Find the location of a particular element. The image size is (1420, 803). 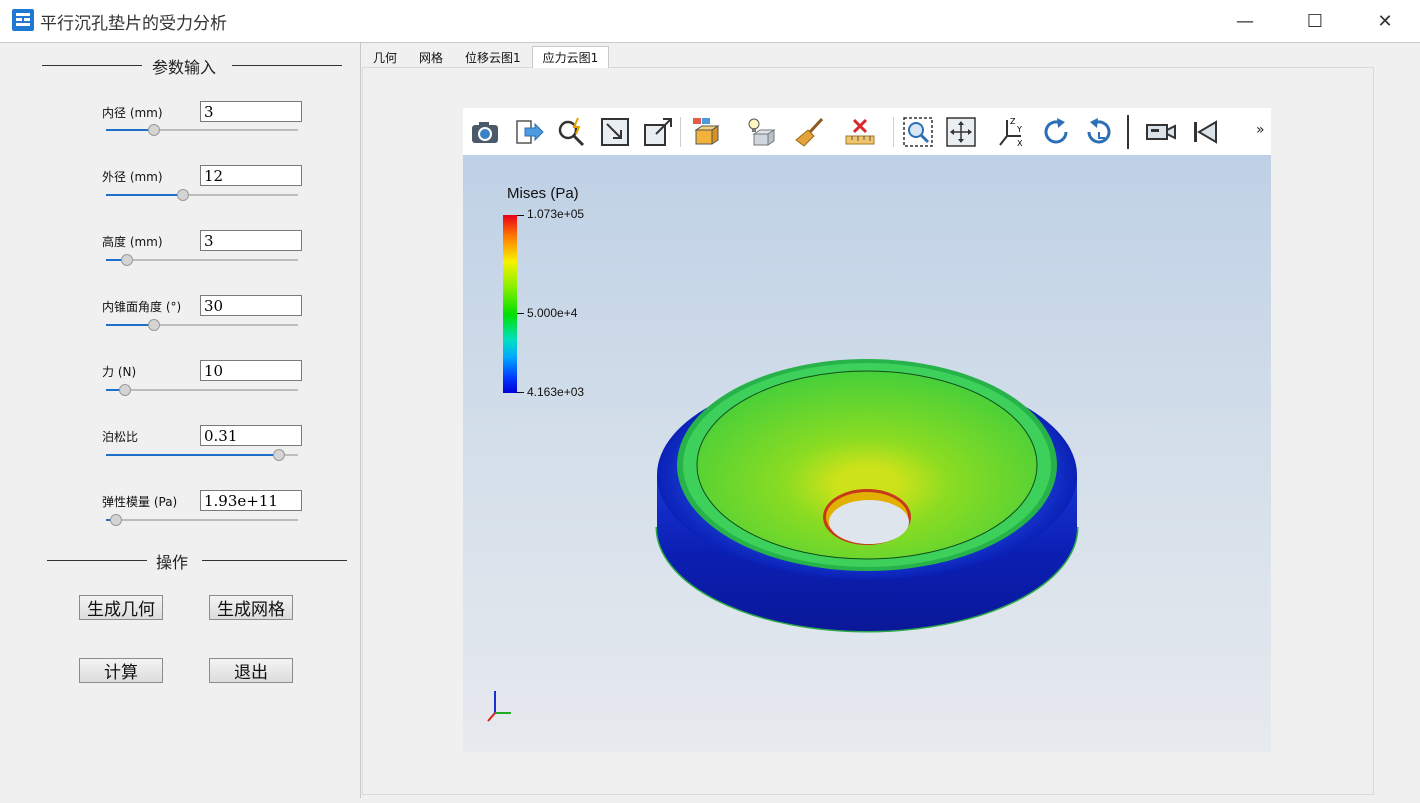

tab-bar: 几何 网格 位移云图1 应力云图1 is located at coordinates (486, 57).